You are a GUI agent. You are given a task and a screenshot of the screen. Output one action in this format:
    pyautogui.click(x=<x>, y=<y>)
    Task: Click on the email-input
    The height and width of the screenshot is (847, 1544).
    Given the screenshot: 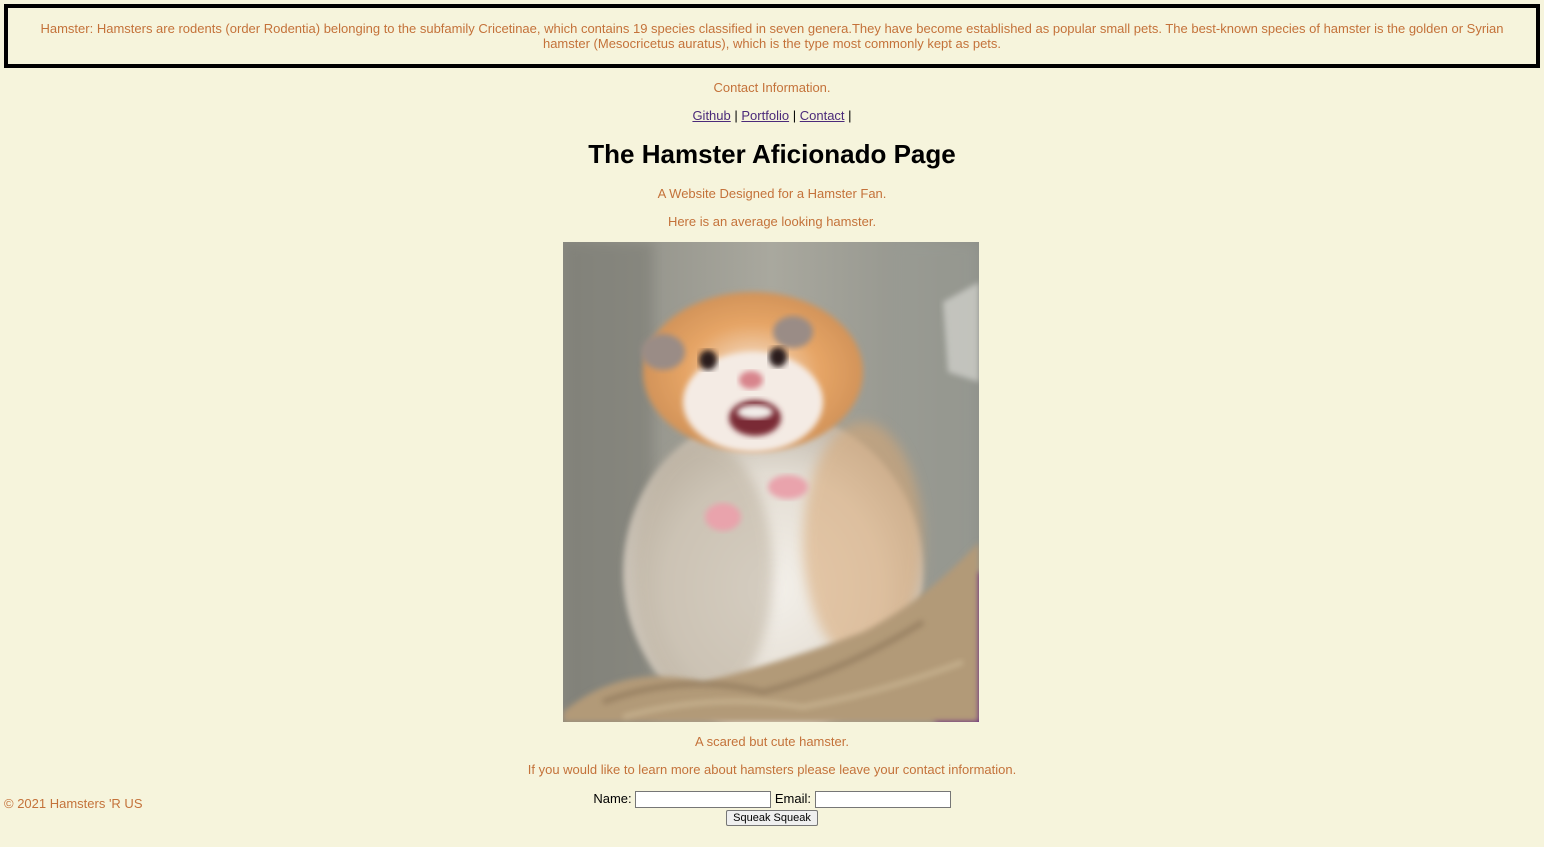 What is the action you would take?
    pyautogui.click(x=882, y=800)
    